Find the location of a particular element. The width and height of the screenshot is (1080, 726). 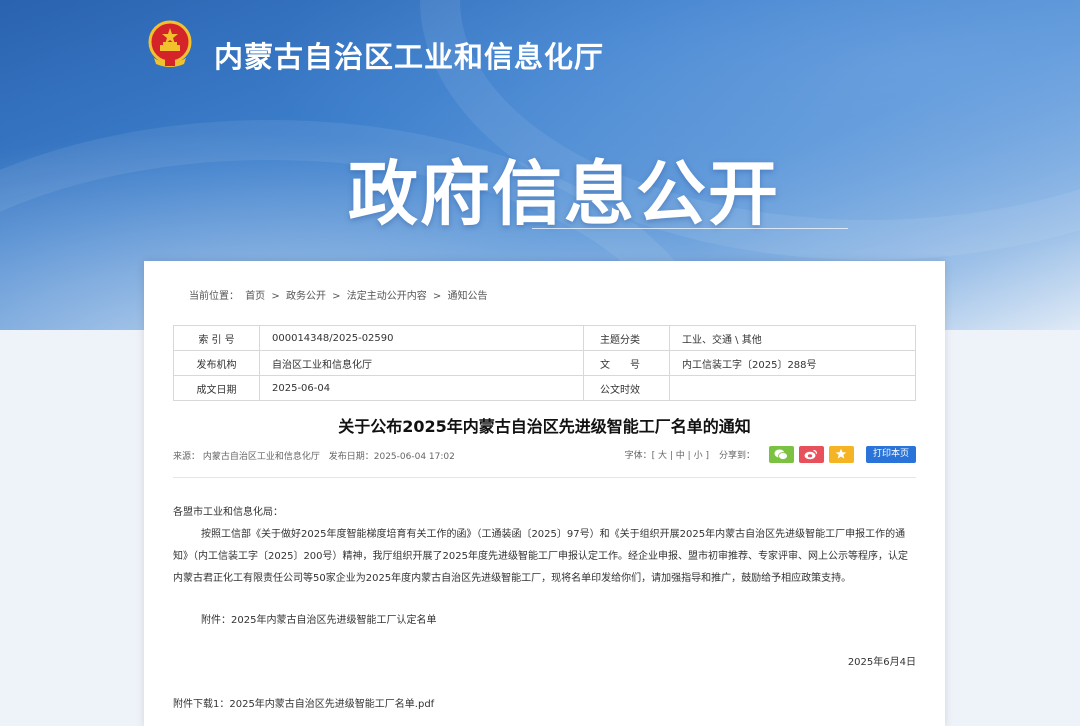

star-icon is located at coordinates (841, 453).